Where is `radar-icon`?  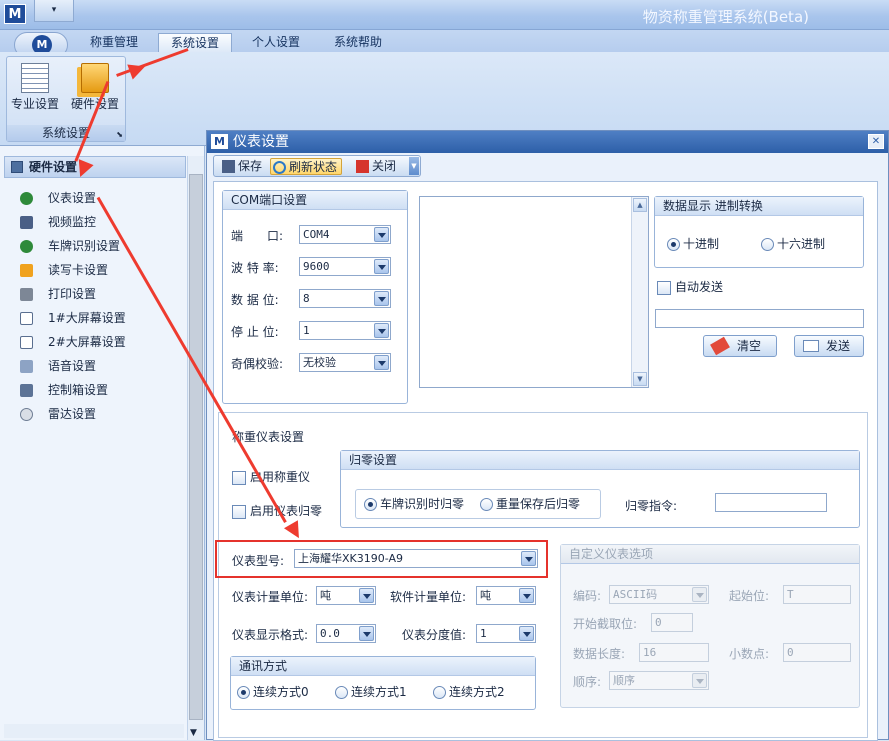
radar-icon is located at coordinates (26, 414).